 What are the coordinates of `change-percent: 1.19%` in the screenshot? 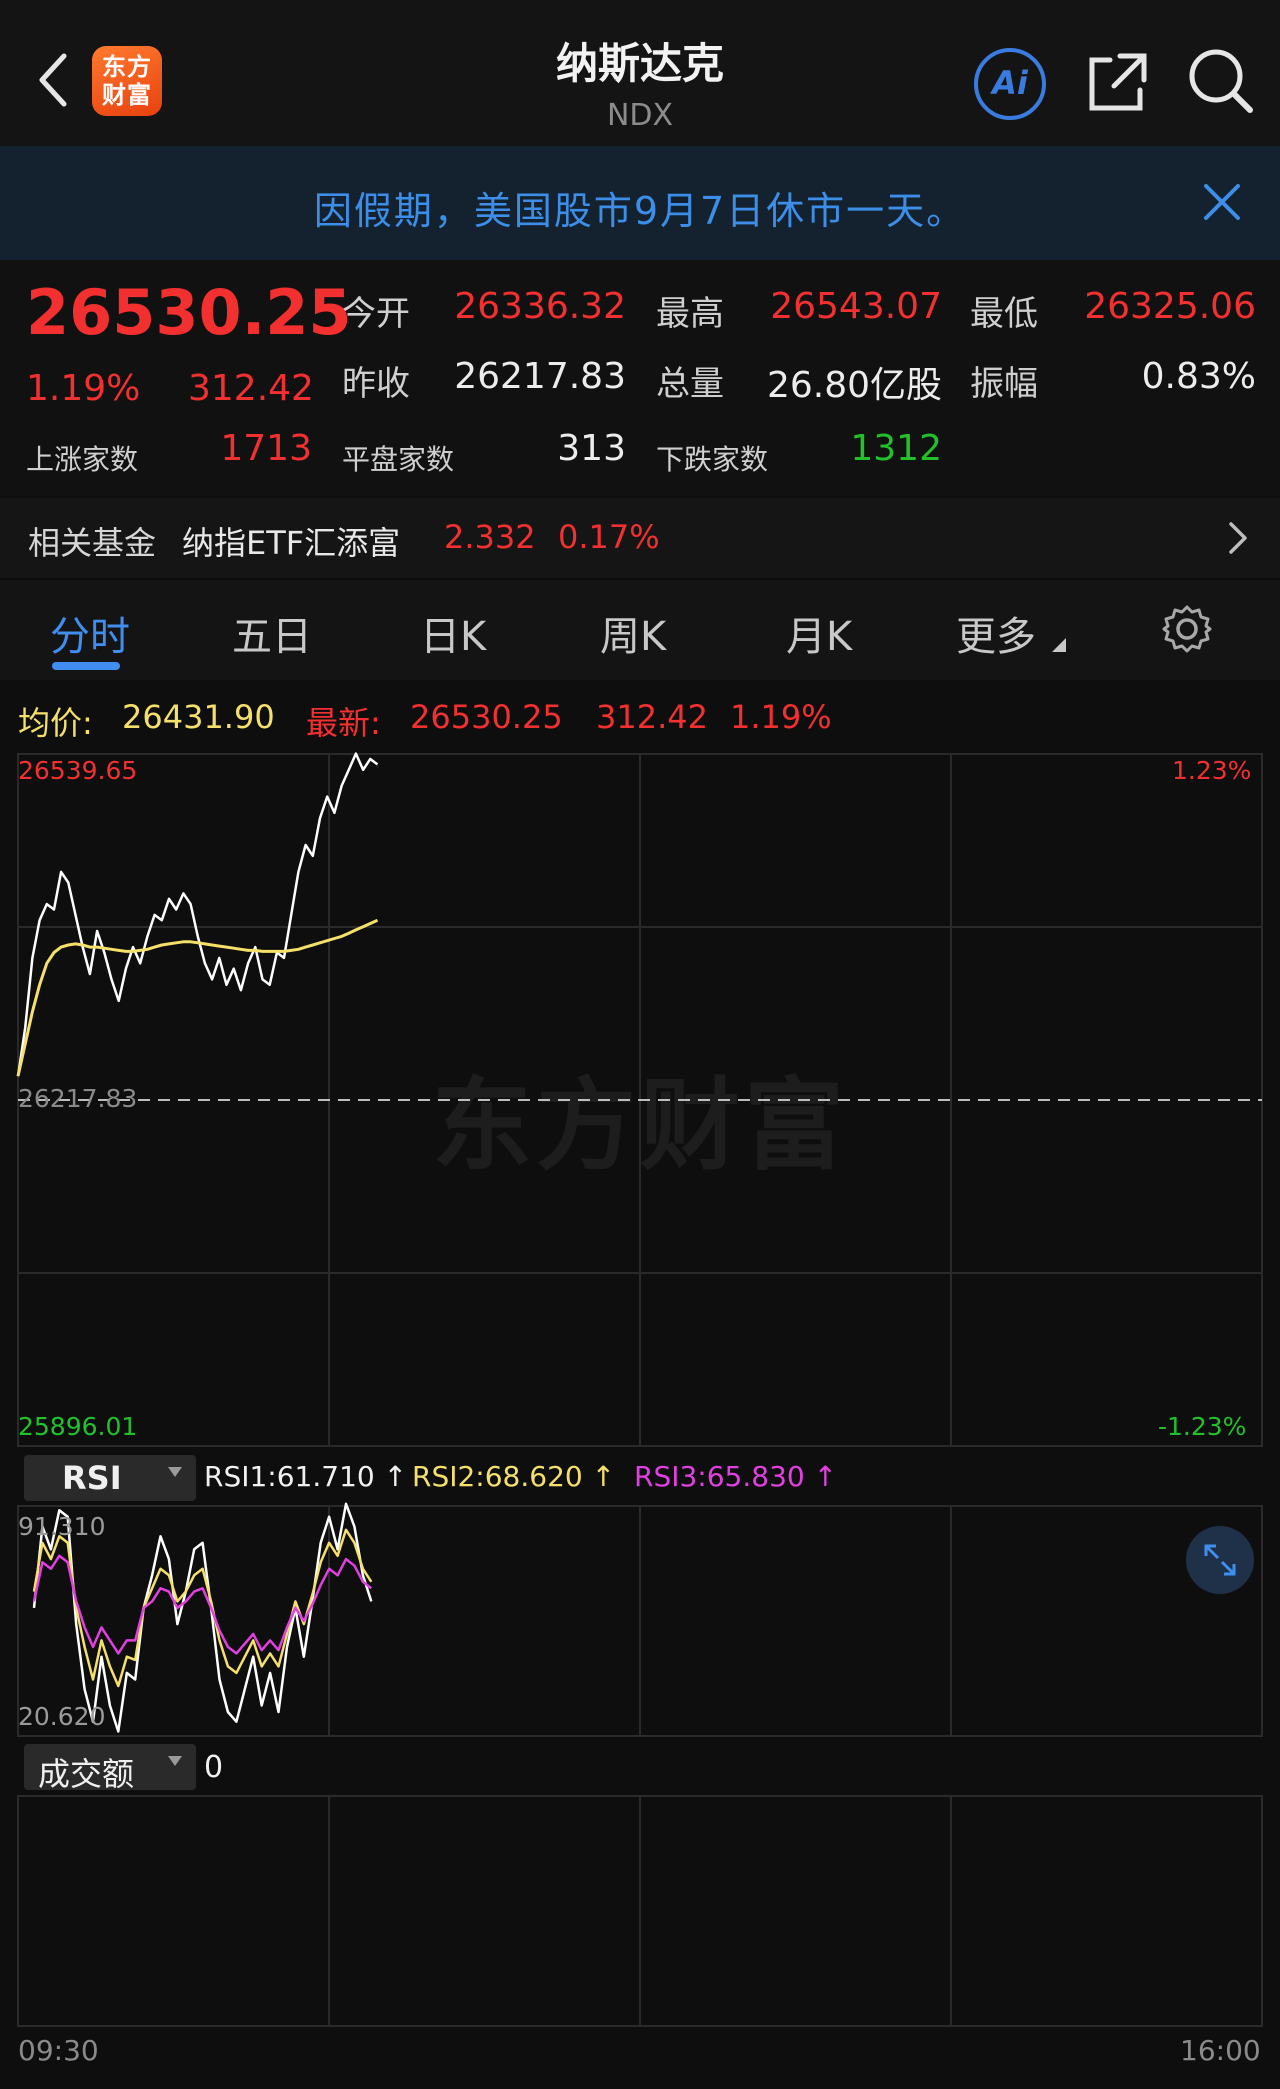 It's located at (83, 388).